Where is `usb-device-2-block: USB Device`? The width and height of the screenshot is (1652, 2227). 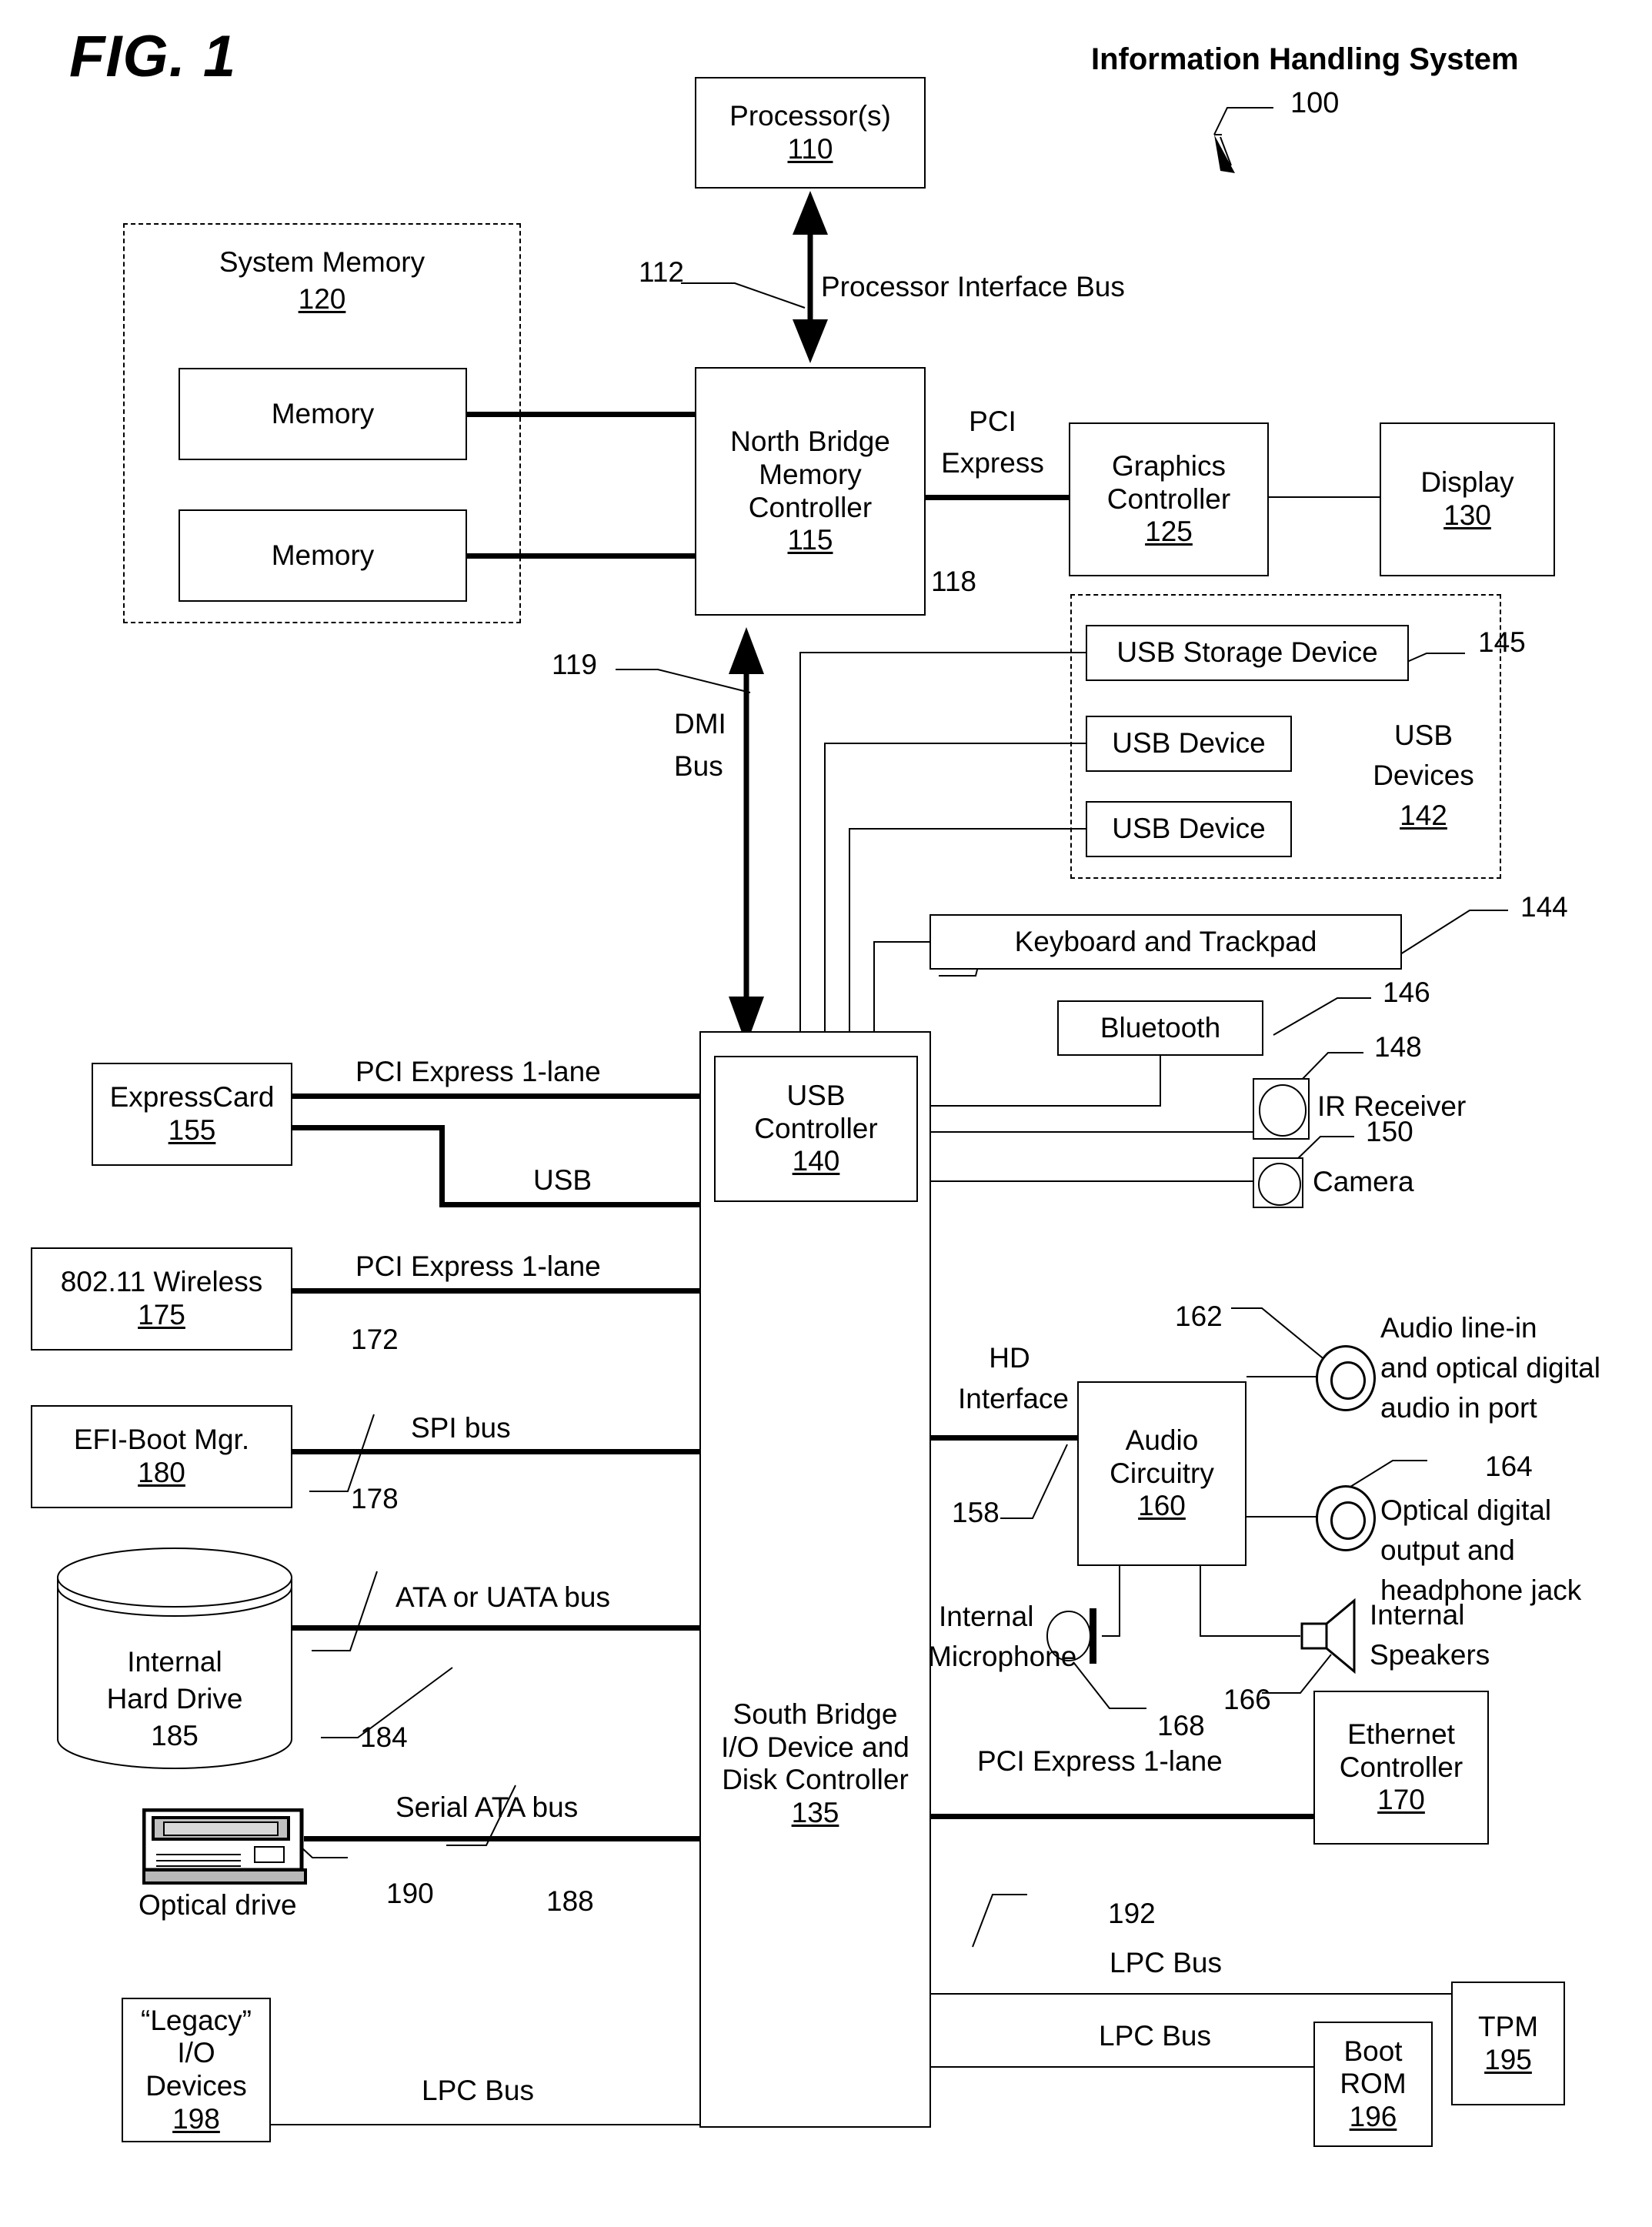 usb-device-2-block: USB Device is located at coordinates (1189, 829).